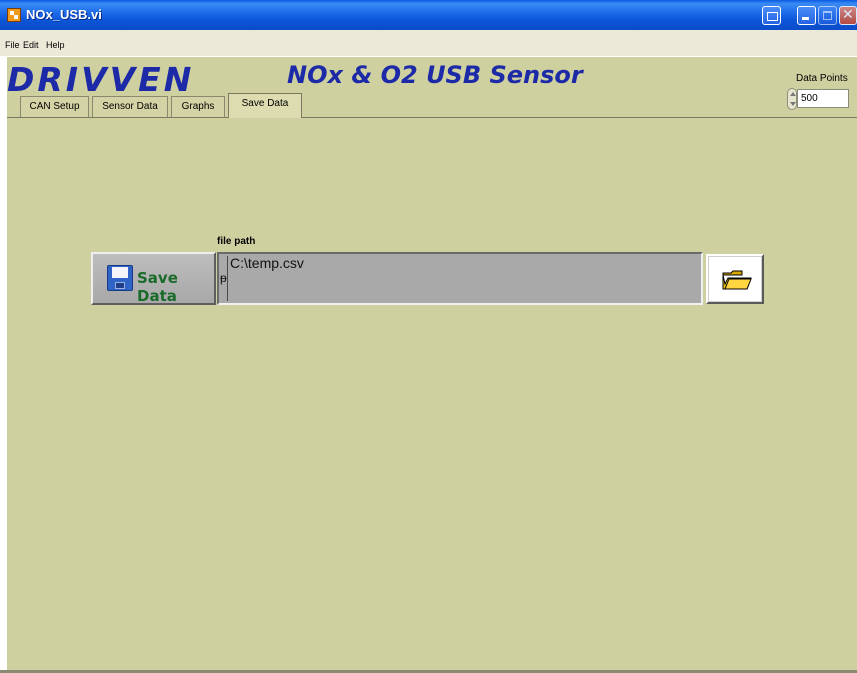 The width and height of the screenshot is (857, 673). Describe the element at coordinates (435, 75) in the screenshot. I see `app-subtitle: NOx & O2 USB Sensor` at that location.